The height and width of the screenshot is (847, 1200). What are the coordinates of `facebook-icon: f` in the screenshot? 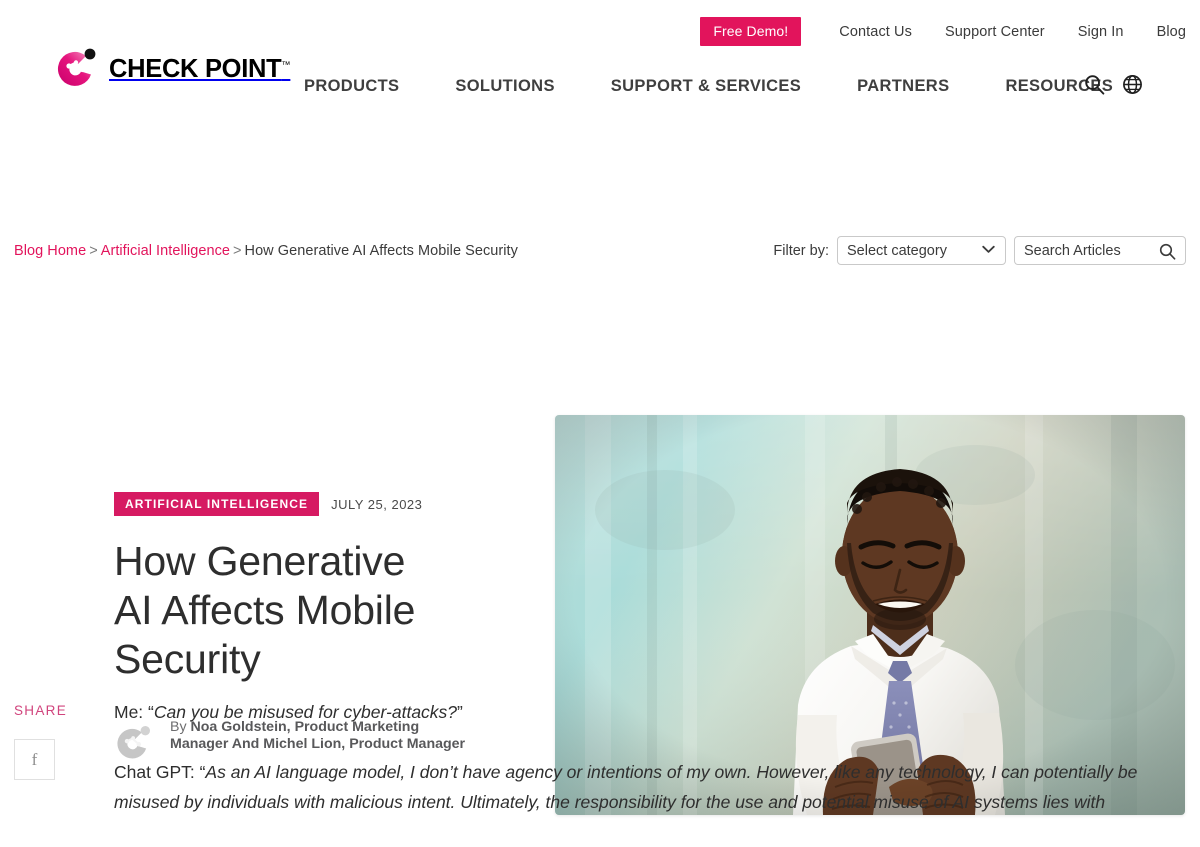 It's located at (34, 759).